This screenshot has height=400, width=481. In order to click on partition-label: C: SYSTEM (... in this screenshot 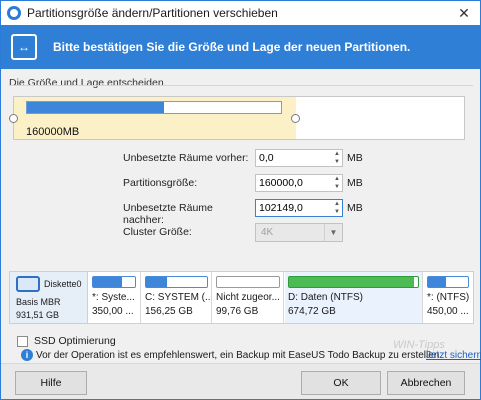, I will do `click(178, 297)`.